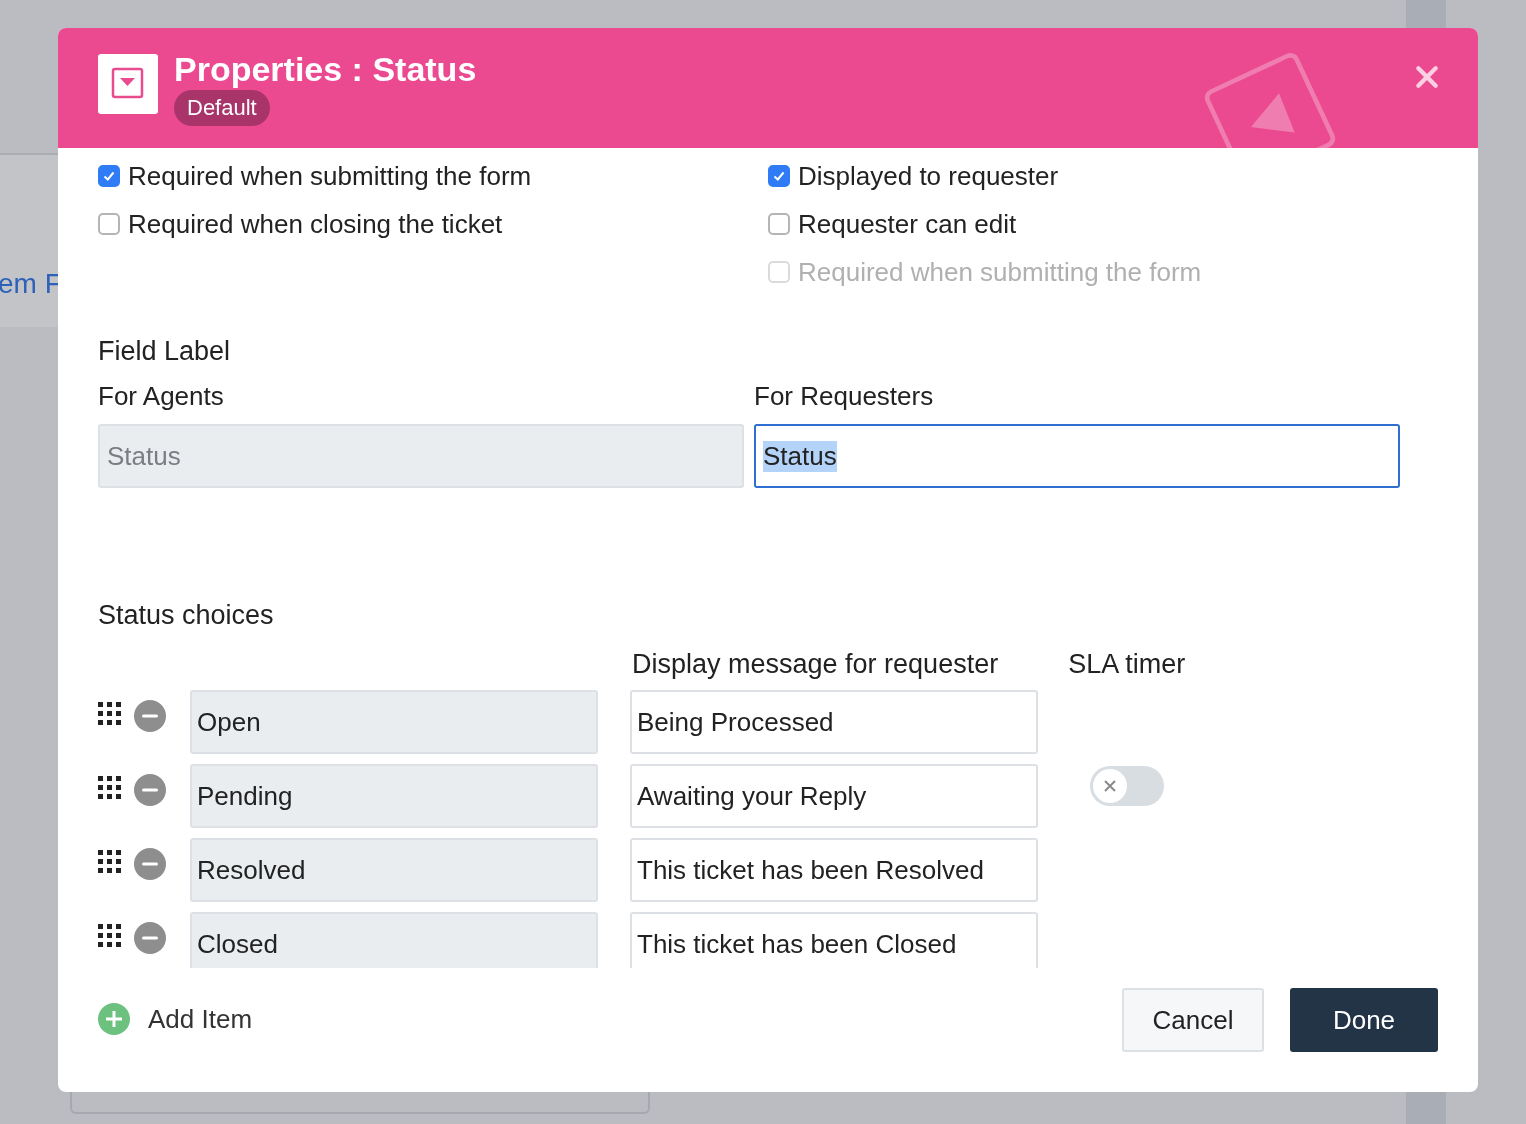 This screenshot has width=1526, height=1124. Describe the element at coordinates (325, 69) in the screenshot. I see `dialog-title: Properties : Status` at that location.